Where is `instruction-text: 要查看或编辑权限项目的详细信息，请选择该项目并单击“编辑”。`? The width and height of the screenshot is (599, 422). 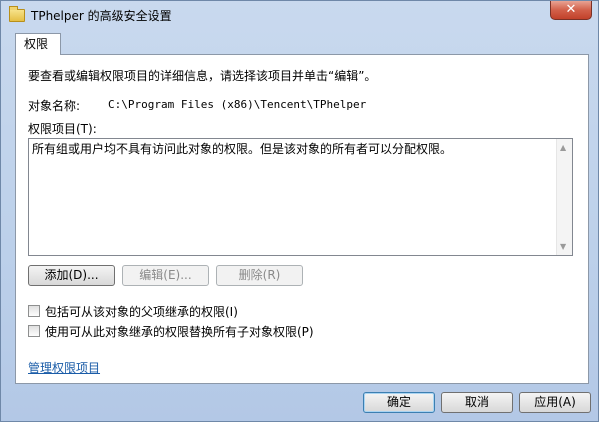
instruction-text: 要查看或编辑权限项目的详细信息，请选择该项目并单击“编辑”。 is located at coordinates (202, 76).